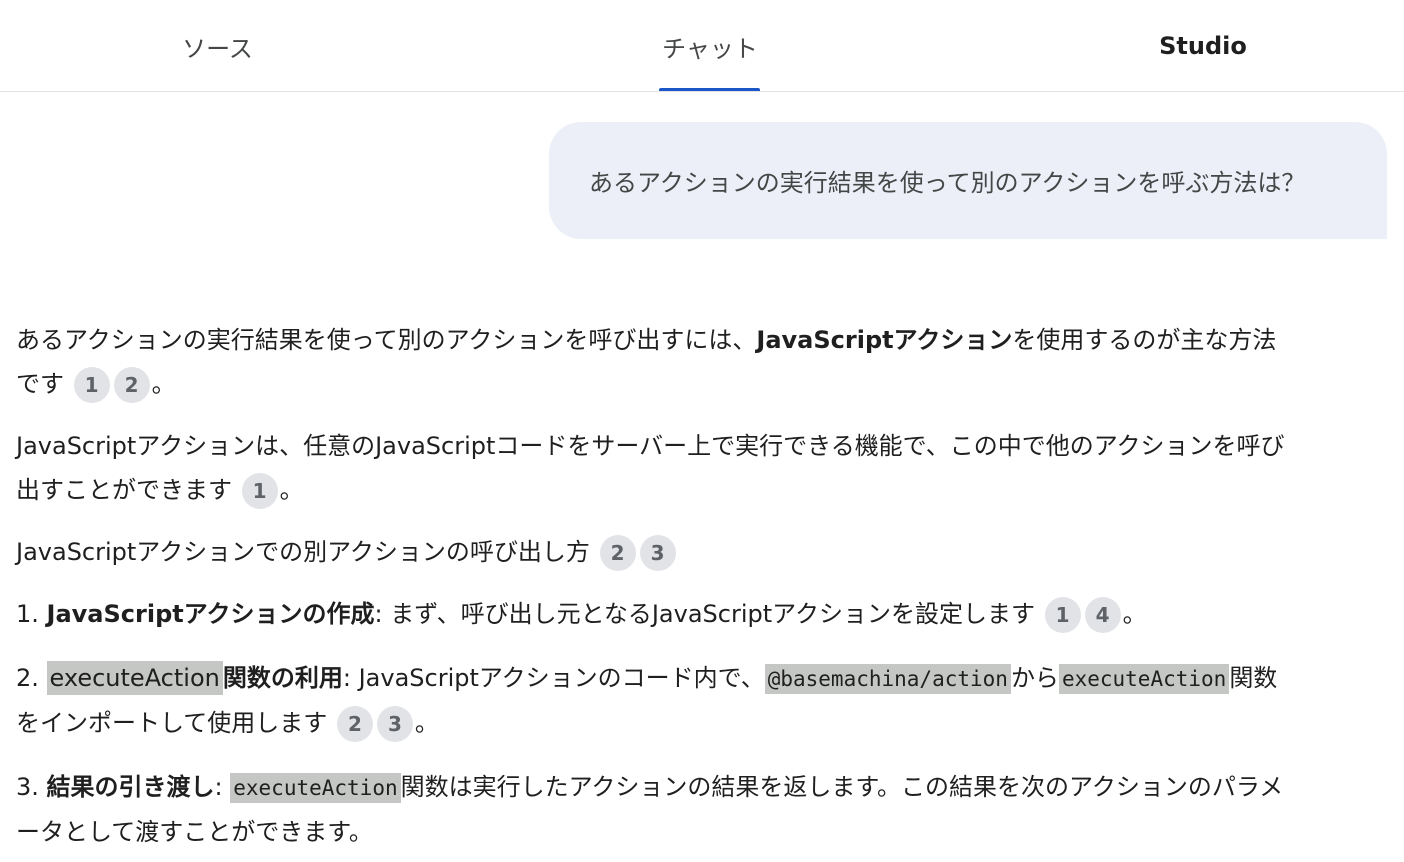  I want to click on active-tab-indicator, so click(709, 89).